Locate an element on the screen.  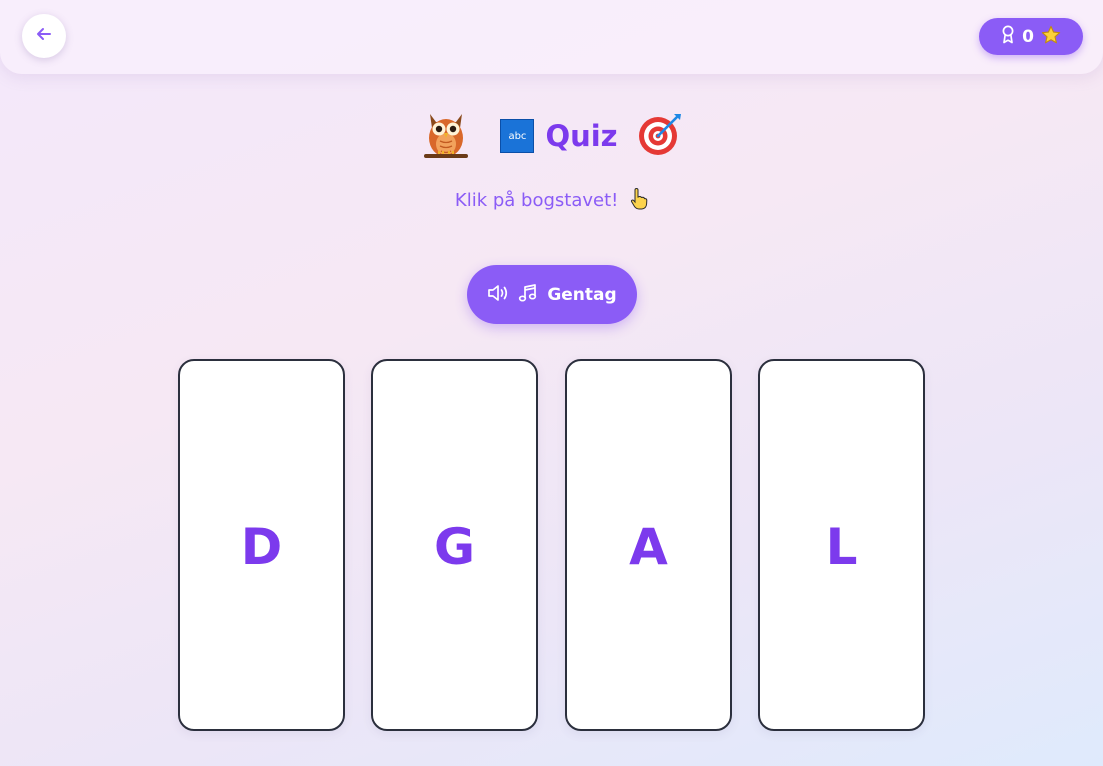
card-letter: L is located at coordinates (841, 547).